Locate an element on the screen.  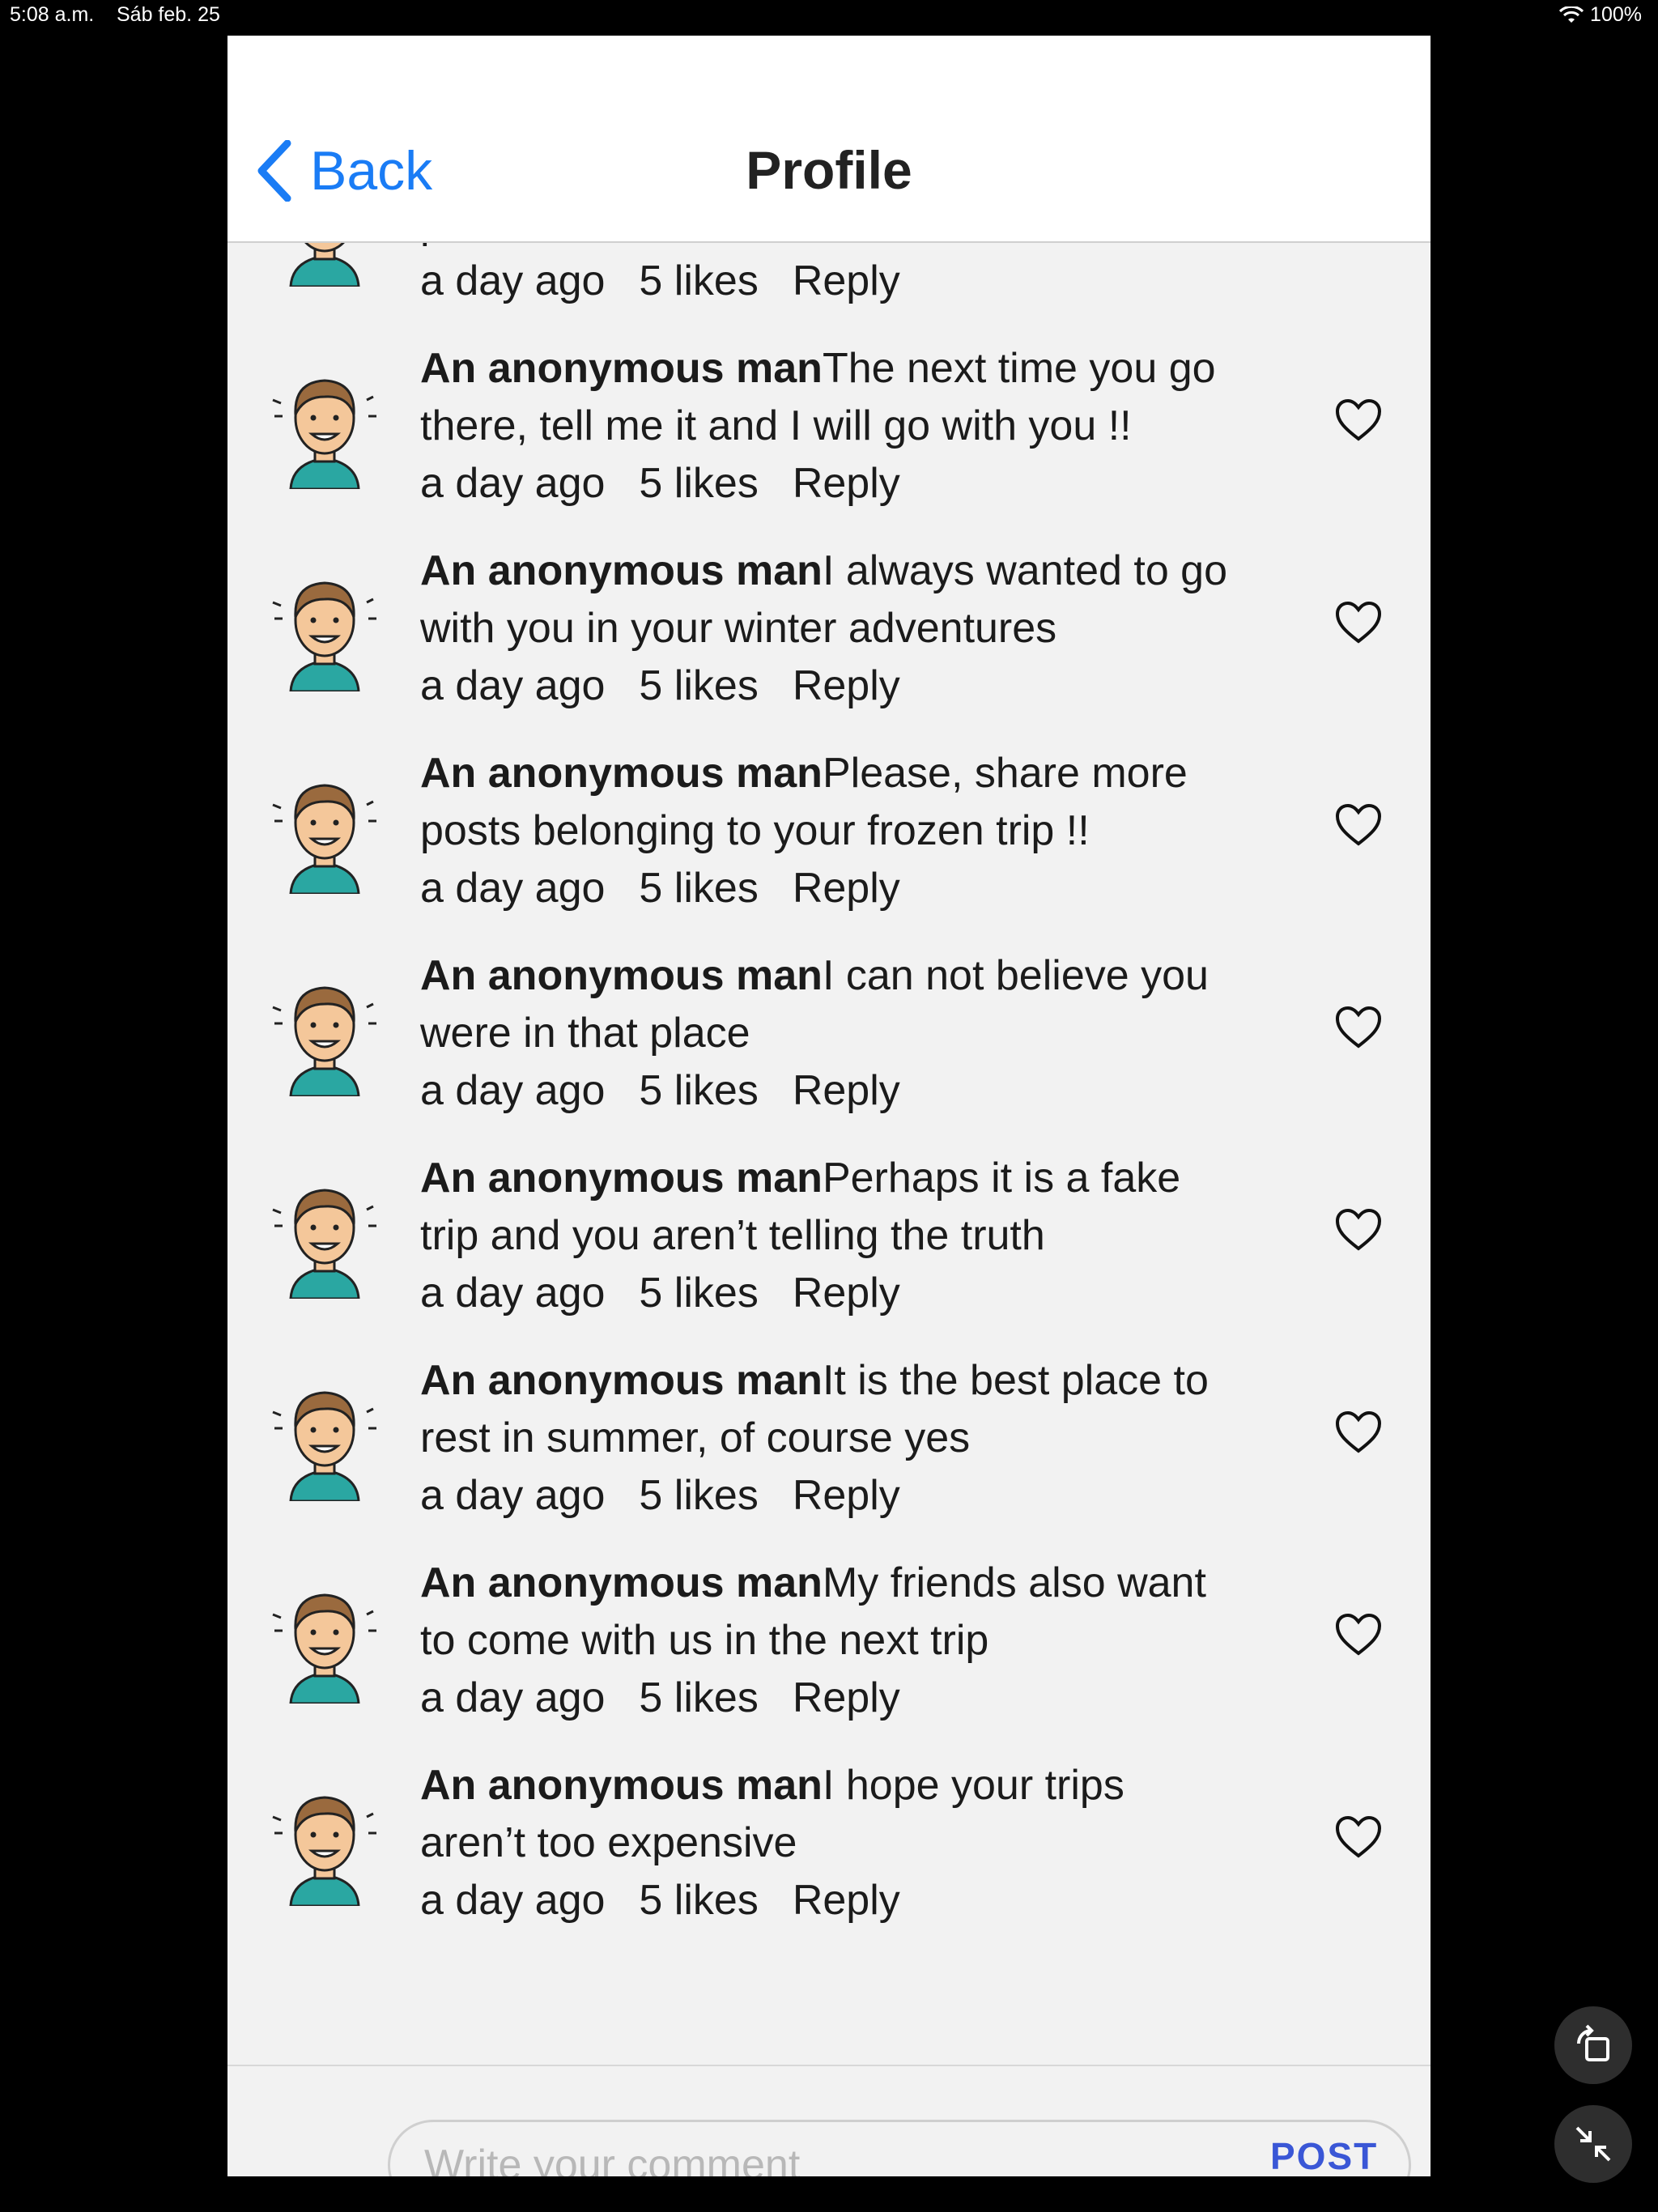
comment-text-line2: posts belonging to your frozen trip !! is located at coordinates (755, 831).